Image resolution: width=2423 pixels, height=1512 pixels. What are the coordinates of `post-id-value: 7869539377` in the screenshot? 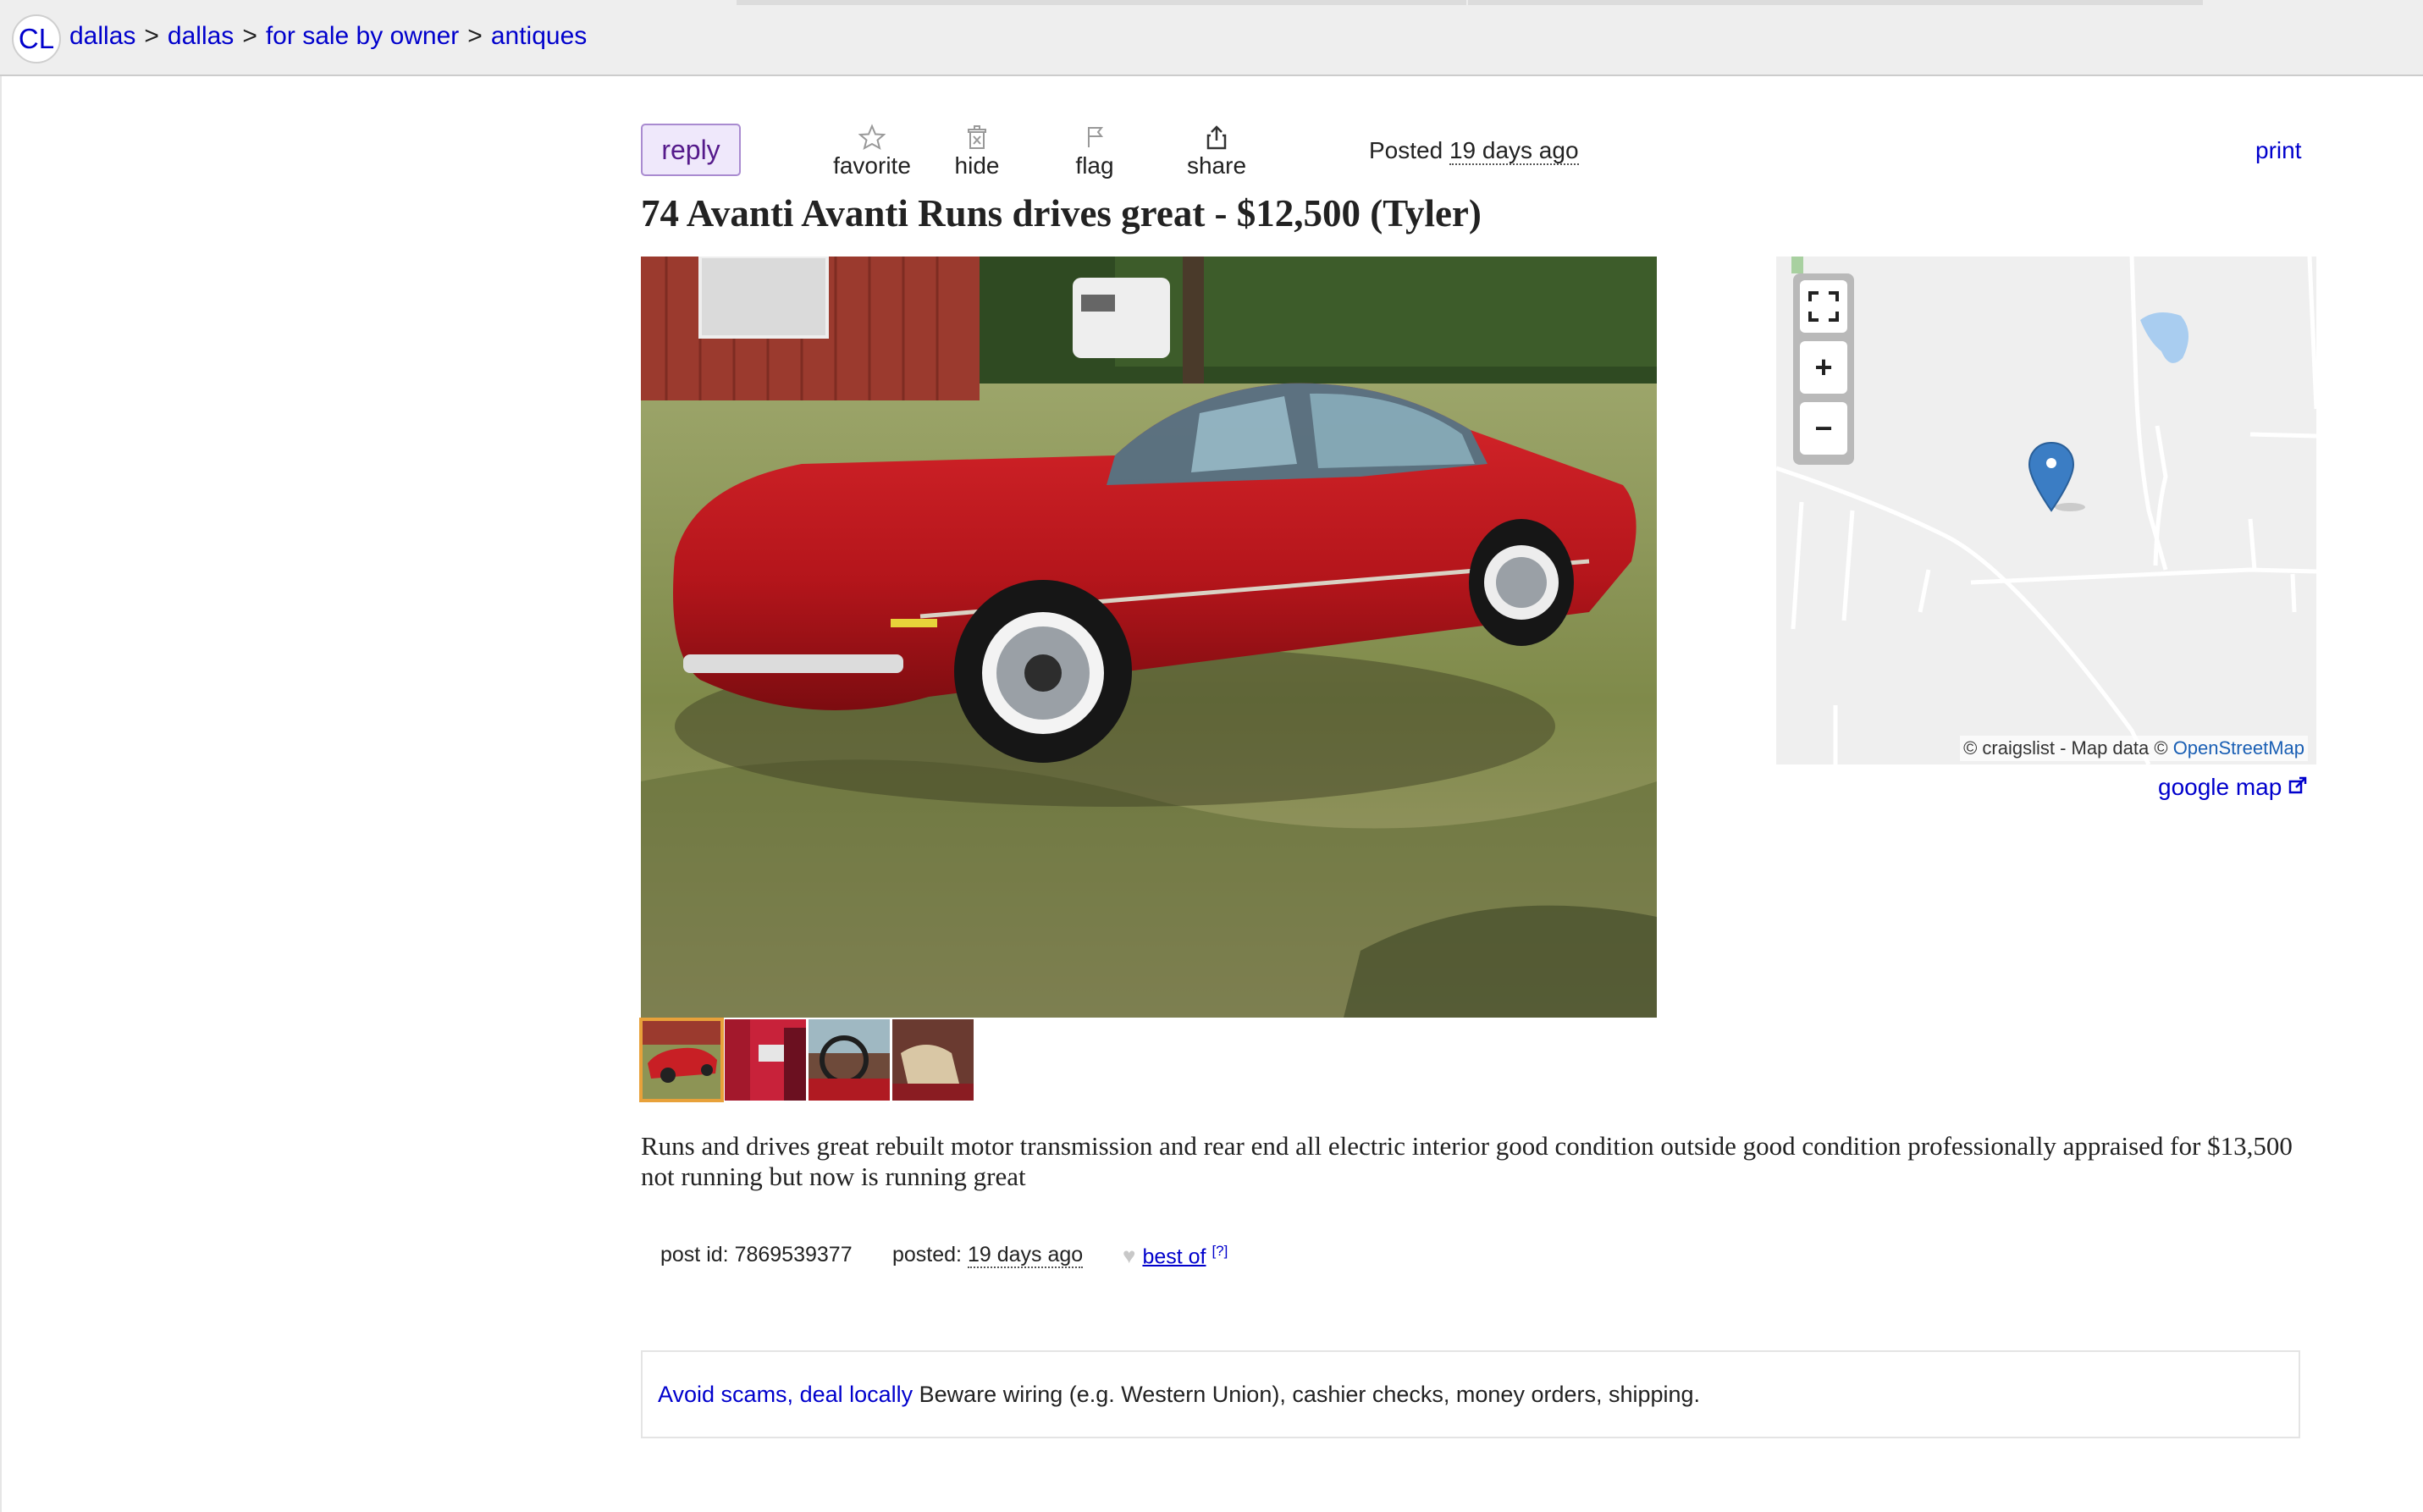 It's located at (793, 1254).